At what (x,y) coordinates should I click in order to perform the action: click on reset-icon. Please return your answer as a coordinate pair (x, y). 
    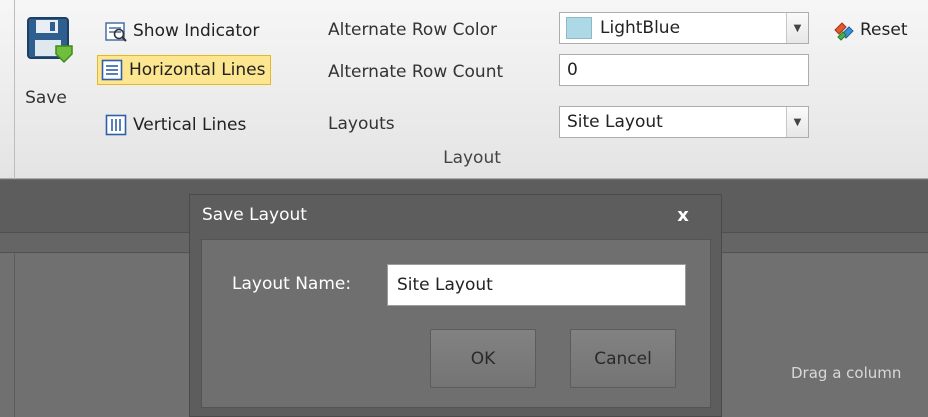
    Looking at the image, I should click on (844, 31).